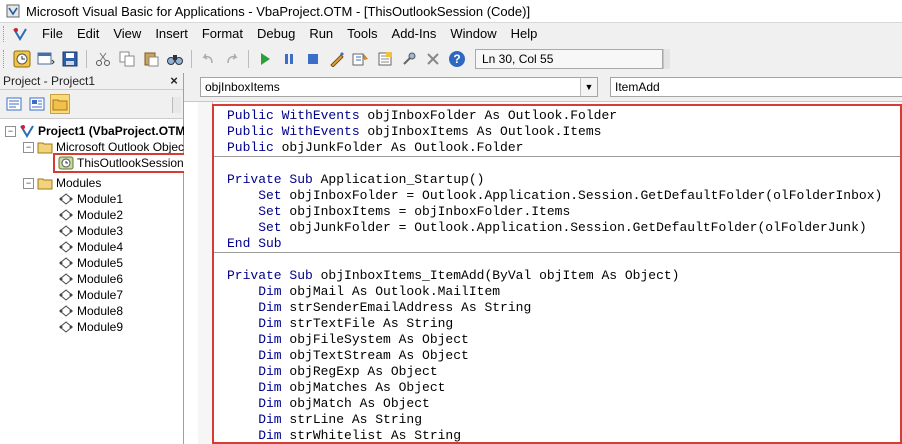  I want to click on find-icon, so click(175, 59).